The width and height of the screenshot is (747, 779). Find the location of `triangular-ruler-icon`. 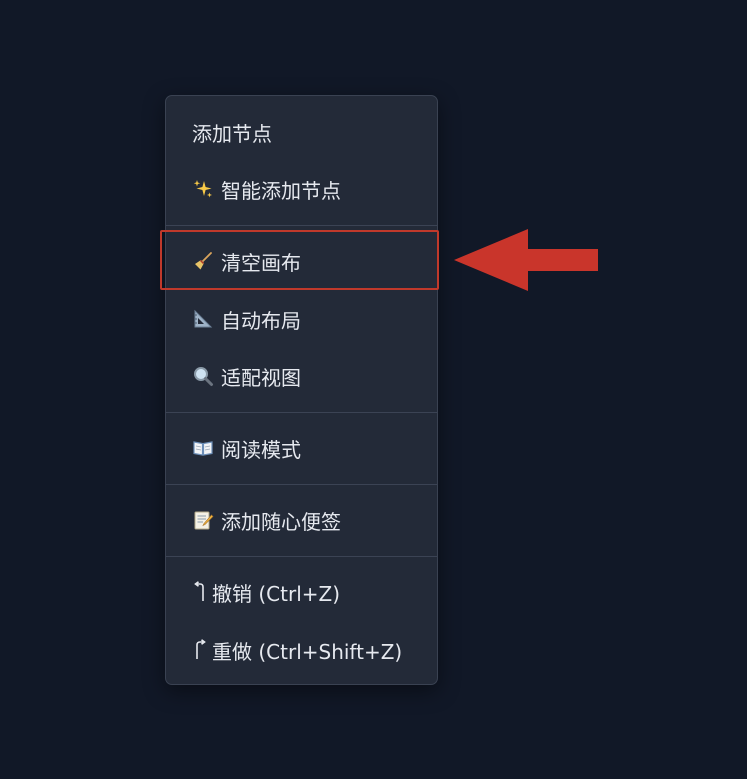

triangular-ruler-icon is located at coordinates (203, 319).